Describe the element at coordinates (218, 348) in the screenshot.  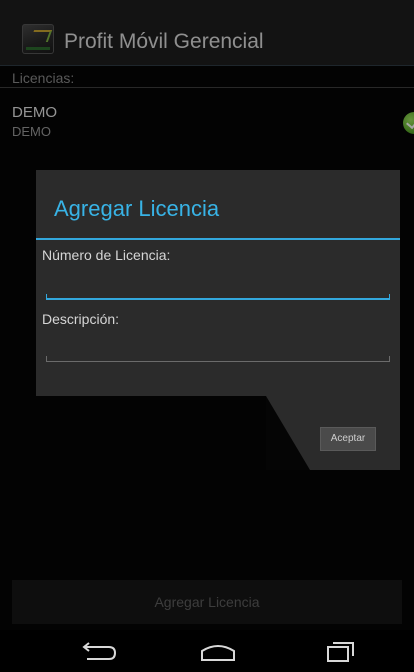
I see `description-input` at that location.